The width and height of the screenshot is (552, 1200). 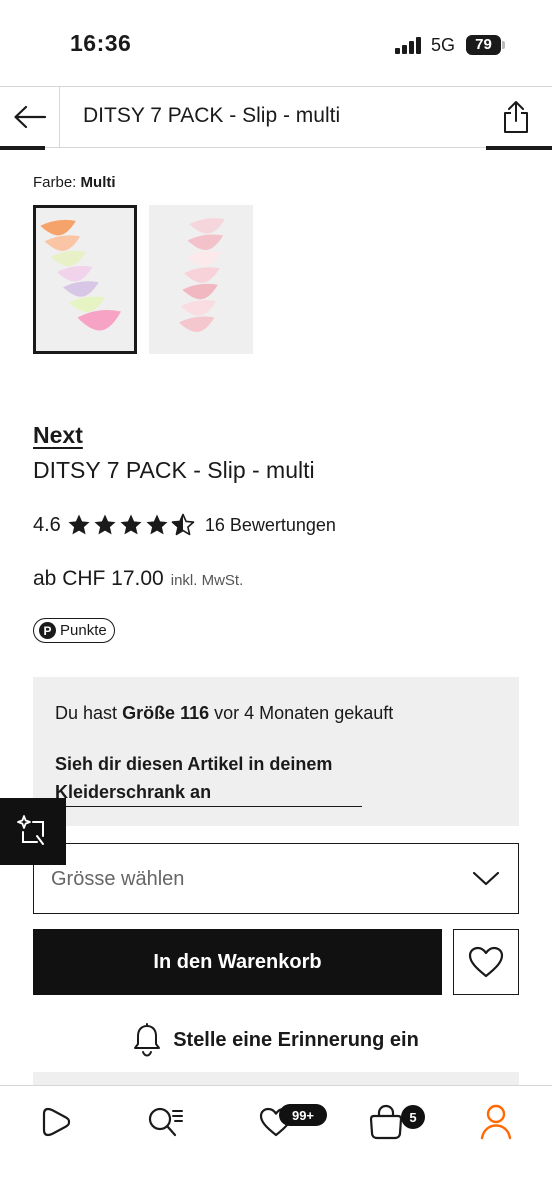 I want to click on wishlist-badge: 99+, so click(x=303, y=1115).